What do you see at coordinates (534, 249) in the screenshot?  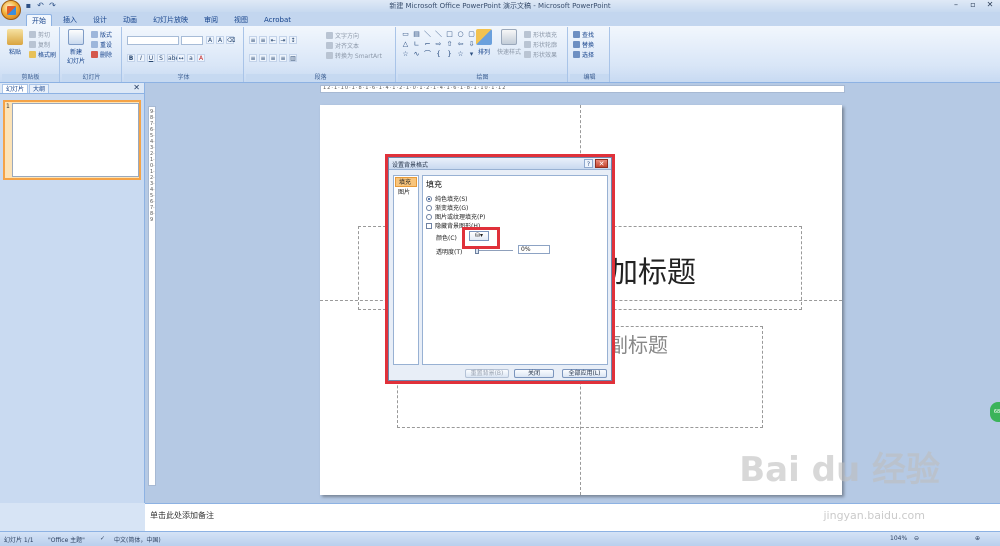 I see `transparency-input: 0%` at bounding box center [534, 249].